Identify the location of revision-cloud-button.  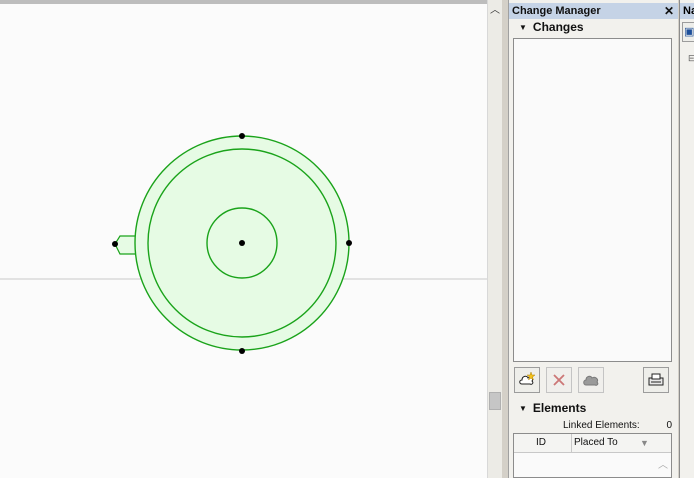
(591, 380).